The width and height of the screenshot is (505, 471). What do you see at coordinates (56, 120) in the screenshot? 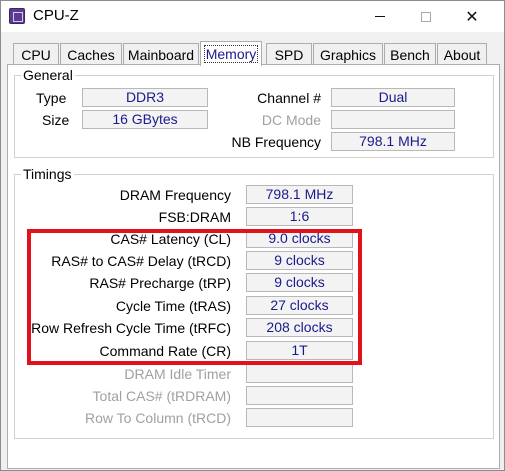
I see `size-label: Size` at bounding box center [56, 120].